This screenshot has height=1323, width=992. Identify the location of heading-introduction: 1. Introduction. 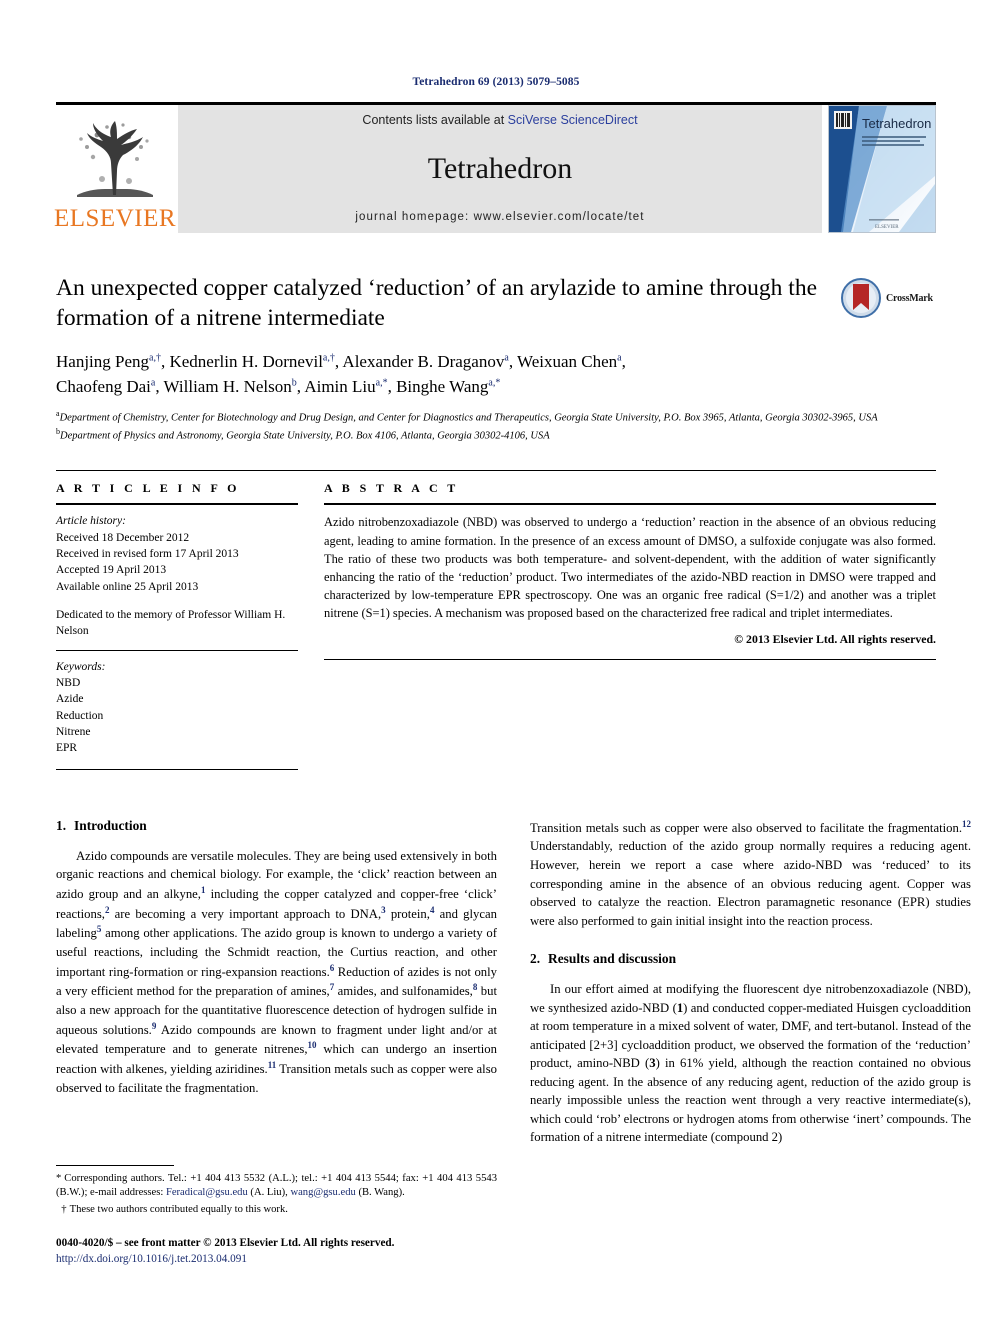
(276, 826).